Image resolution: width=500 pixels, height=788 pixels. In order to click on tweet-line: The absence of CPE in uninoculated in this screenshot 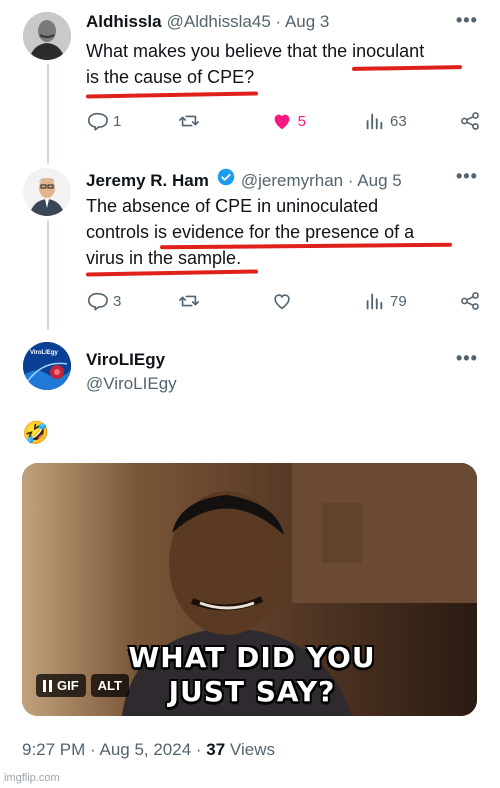, I will do `click(232, 206)`.